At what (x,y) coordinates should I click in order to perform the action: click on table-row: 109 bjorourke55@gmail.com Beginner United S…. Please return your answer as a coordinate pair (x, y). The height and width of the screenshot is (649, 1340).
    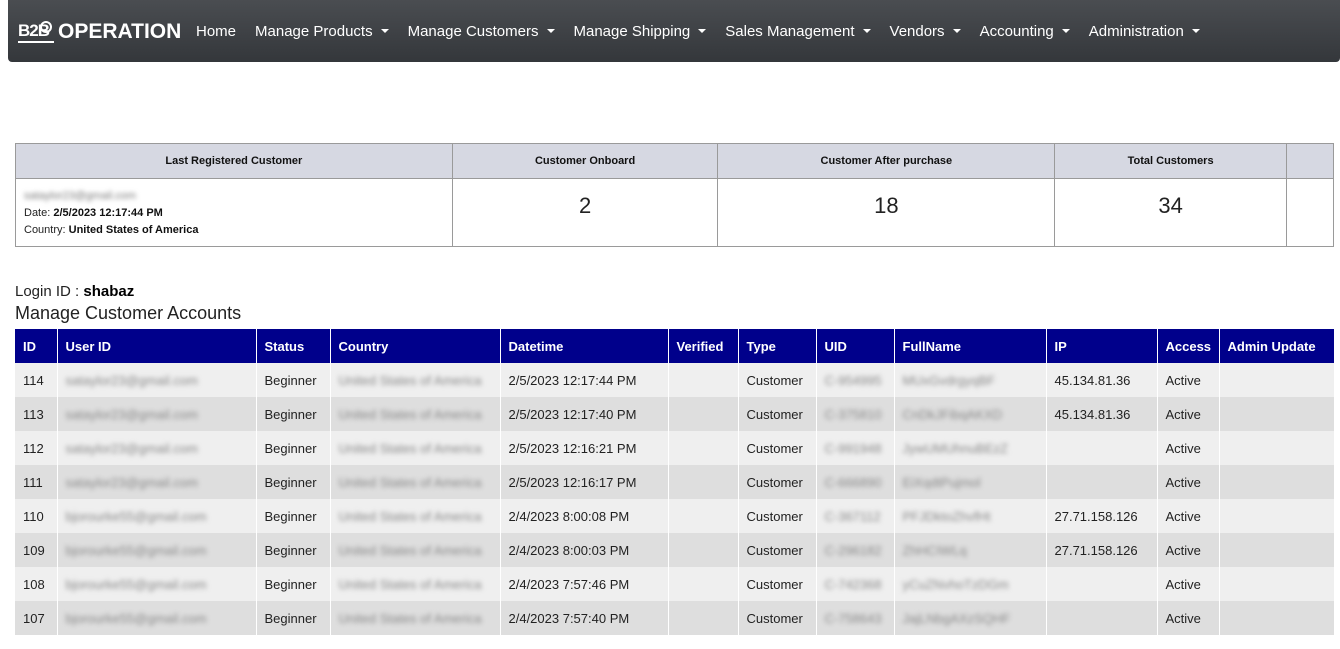
    Looking at the image, I should click on (675, 550).